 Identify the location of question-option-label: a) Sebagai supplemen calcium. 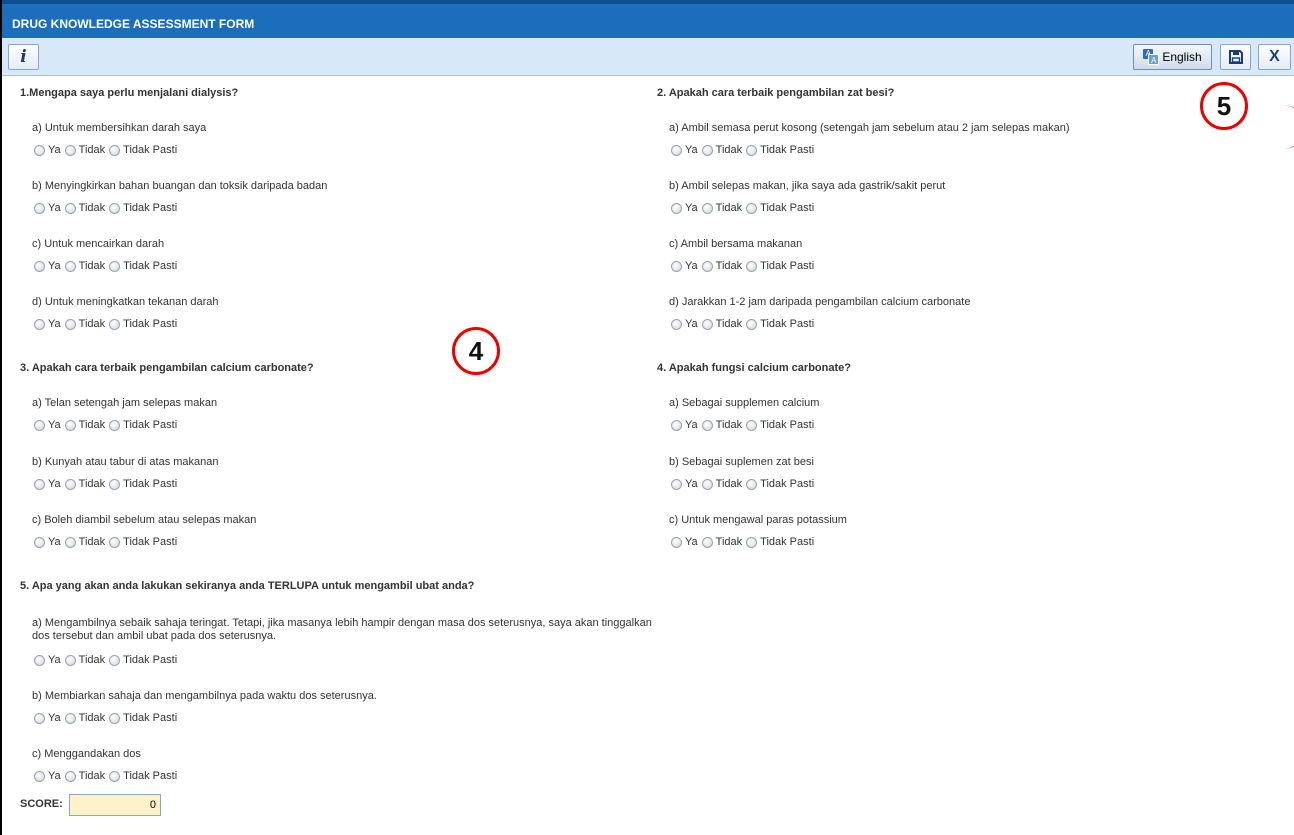
(744, 403).